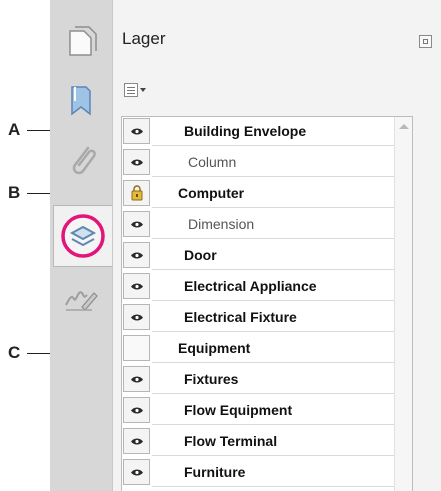 The image size is (441, 491). I want to click on signatures-icon, so click(81, 301).